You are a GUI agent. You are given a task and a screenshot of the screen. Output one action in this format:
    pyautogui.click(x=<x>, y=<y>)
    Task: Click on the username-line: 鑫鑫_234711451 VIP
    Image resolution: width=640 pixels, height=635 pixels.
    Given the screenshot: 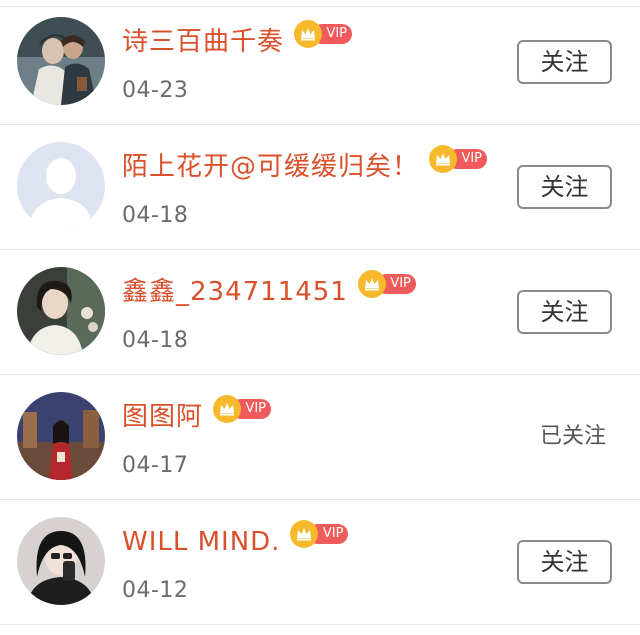 What is the action you would take?
    pyautogui.click(x=269, y=291)
    